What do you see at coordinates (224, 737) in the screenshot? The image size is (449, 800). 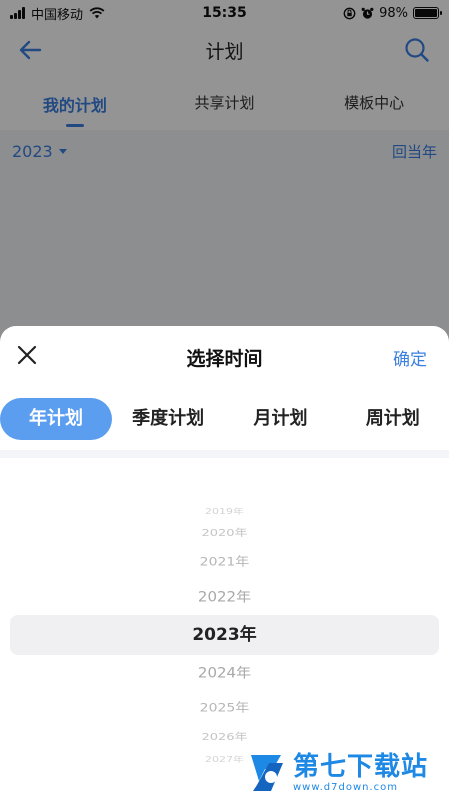 I see `picker-item: 2026年` at bounding box center [224, 737].